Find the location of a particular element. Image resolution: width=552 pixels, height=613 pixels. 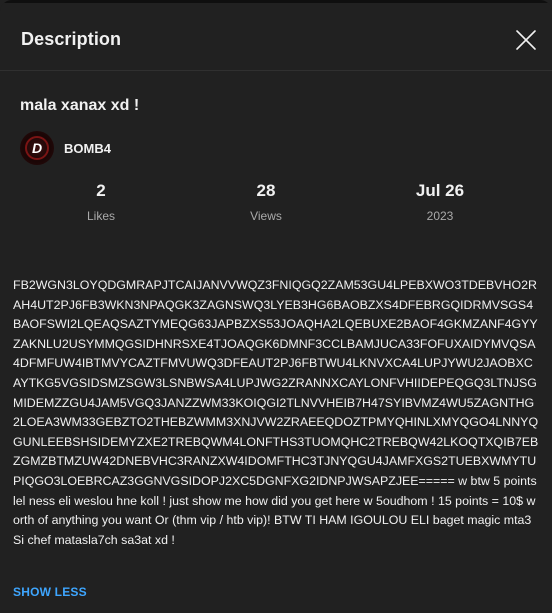

close-button is located at coordinates (526, 40).